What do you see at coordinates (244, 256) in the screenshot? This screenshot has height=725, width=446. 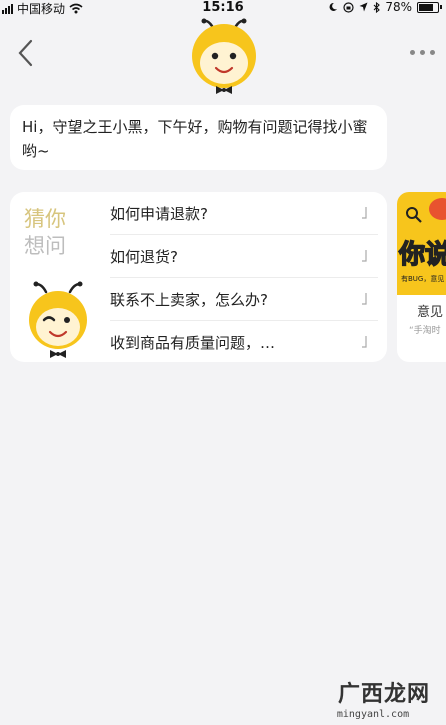 I see `faq-item-return: 如何退货?` at bounding box center [244, 256].